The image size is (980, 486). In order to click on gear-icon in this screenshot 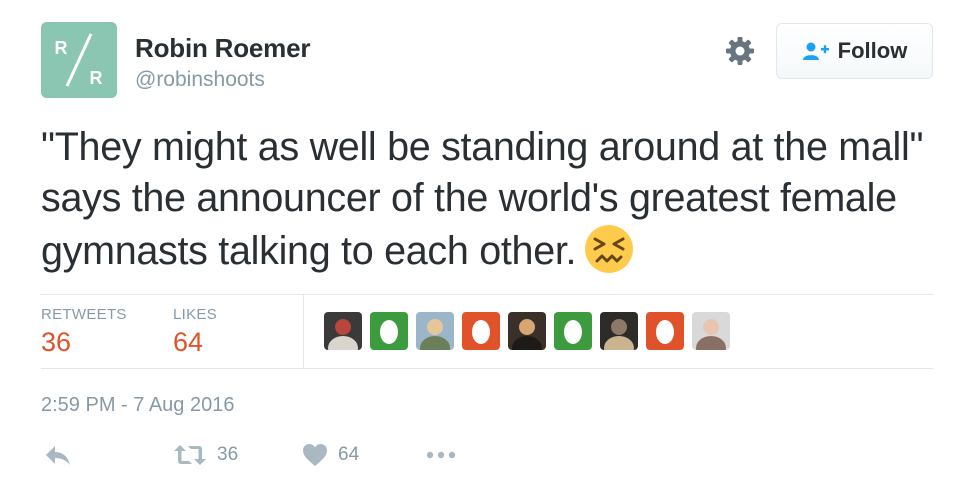, I will do `click(740, 51)`.